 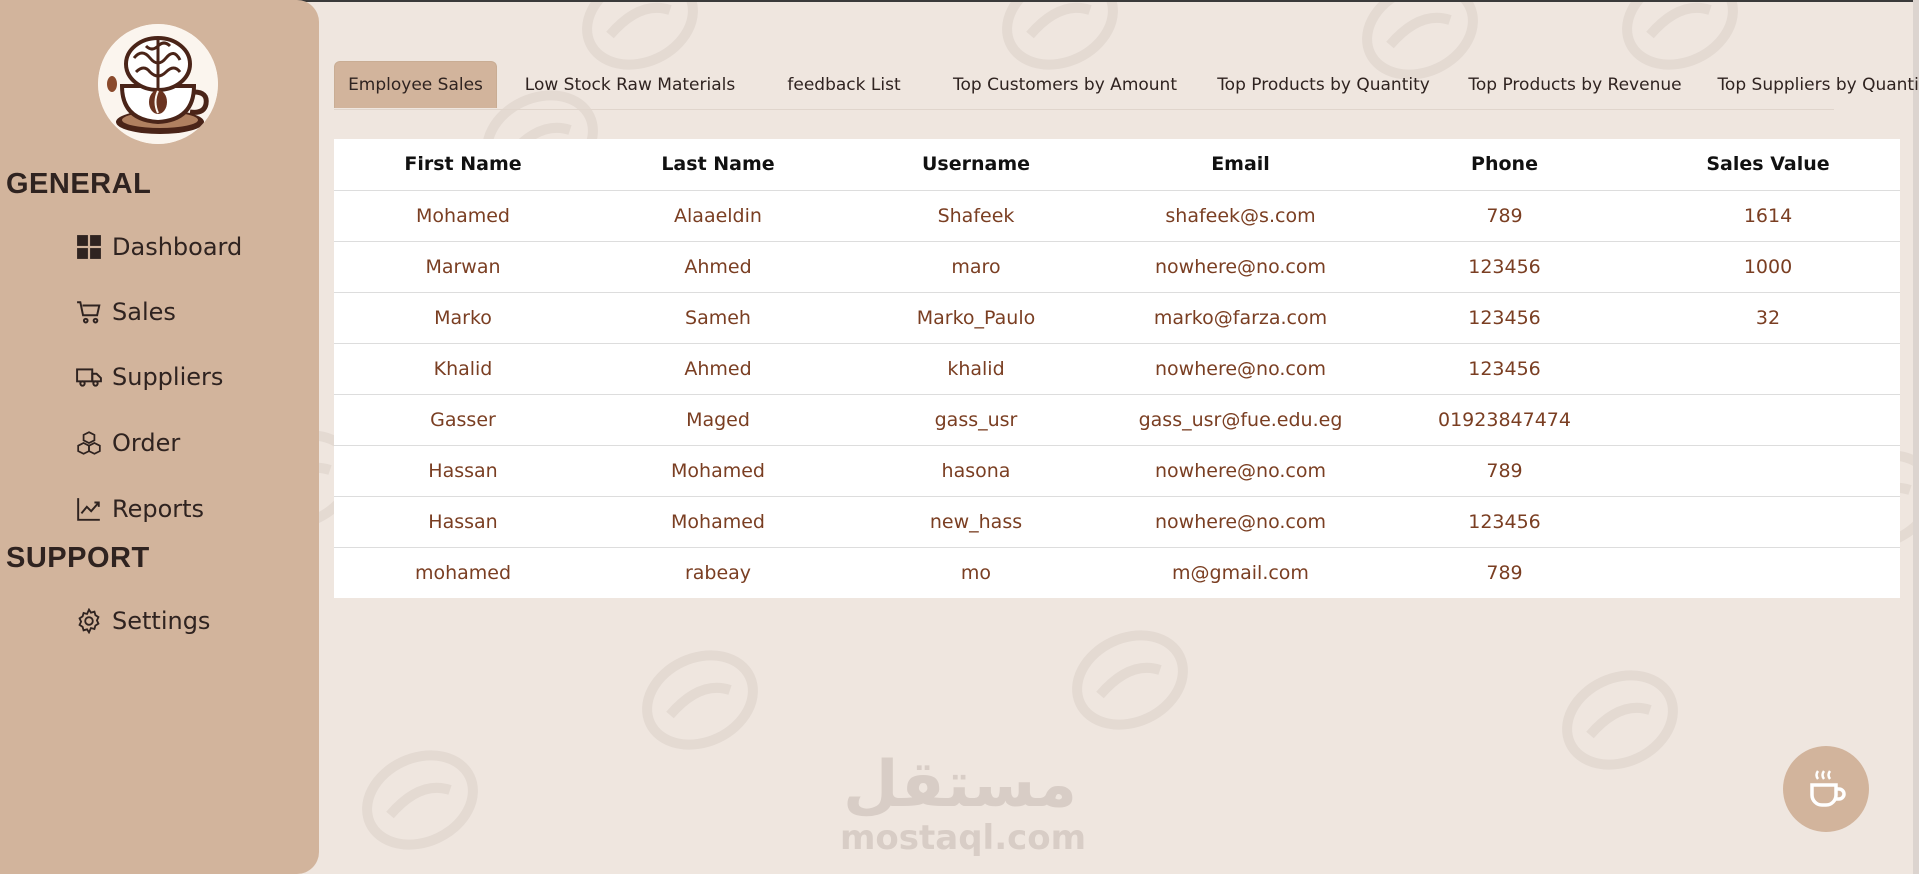 I want to click on table-cell: Sameh, so click(x=718, y=318).